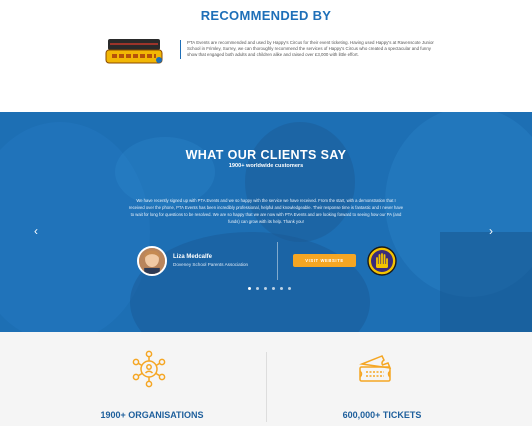 The image size is (532, 426). I want to click on visit-website-button: VISIT WEBSITE, so click(324, 260).